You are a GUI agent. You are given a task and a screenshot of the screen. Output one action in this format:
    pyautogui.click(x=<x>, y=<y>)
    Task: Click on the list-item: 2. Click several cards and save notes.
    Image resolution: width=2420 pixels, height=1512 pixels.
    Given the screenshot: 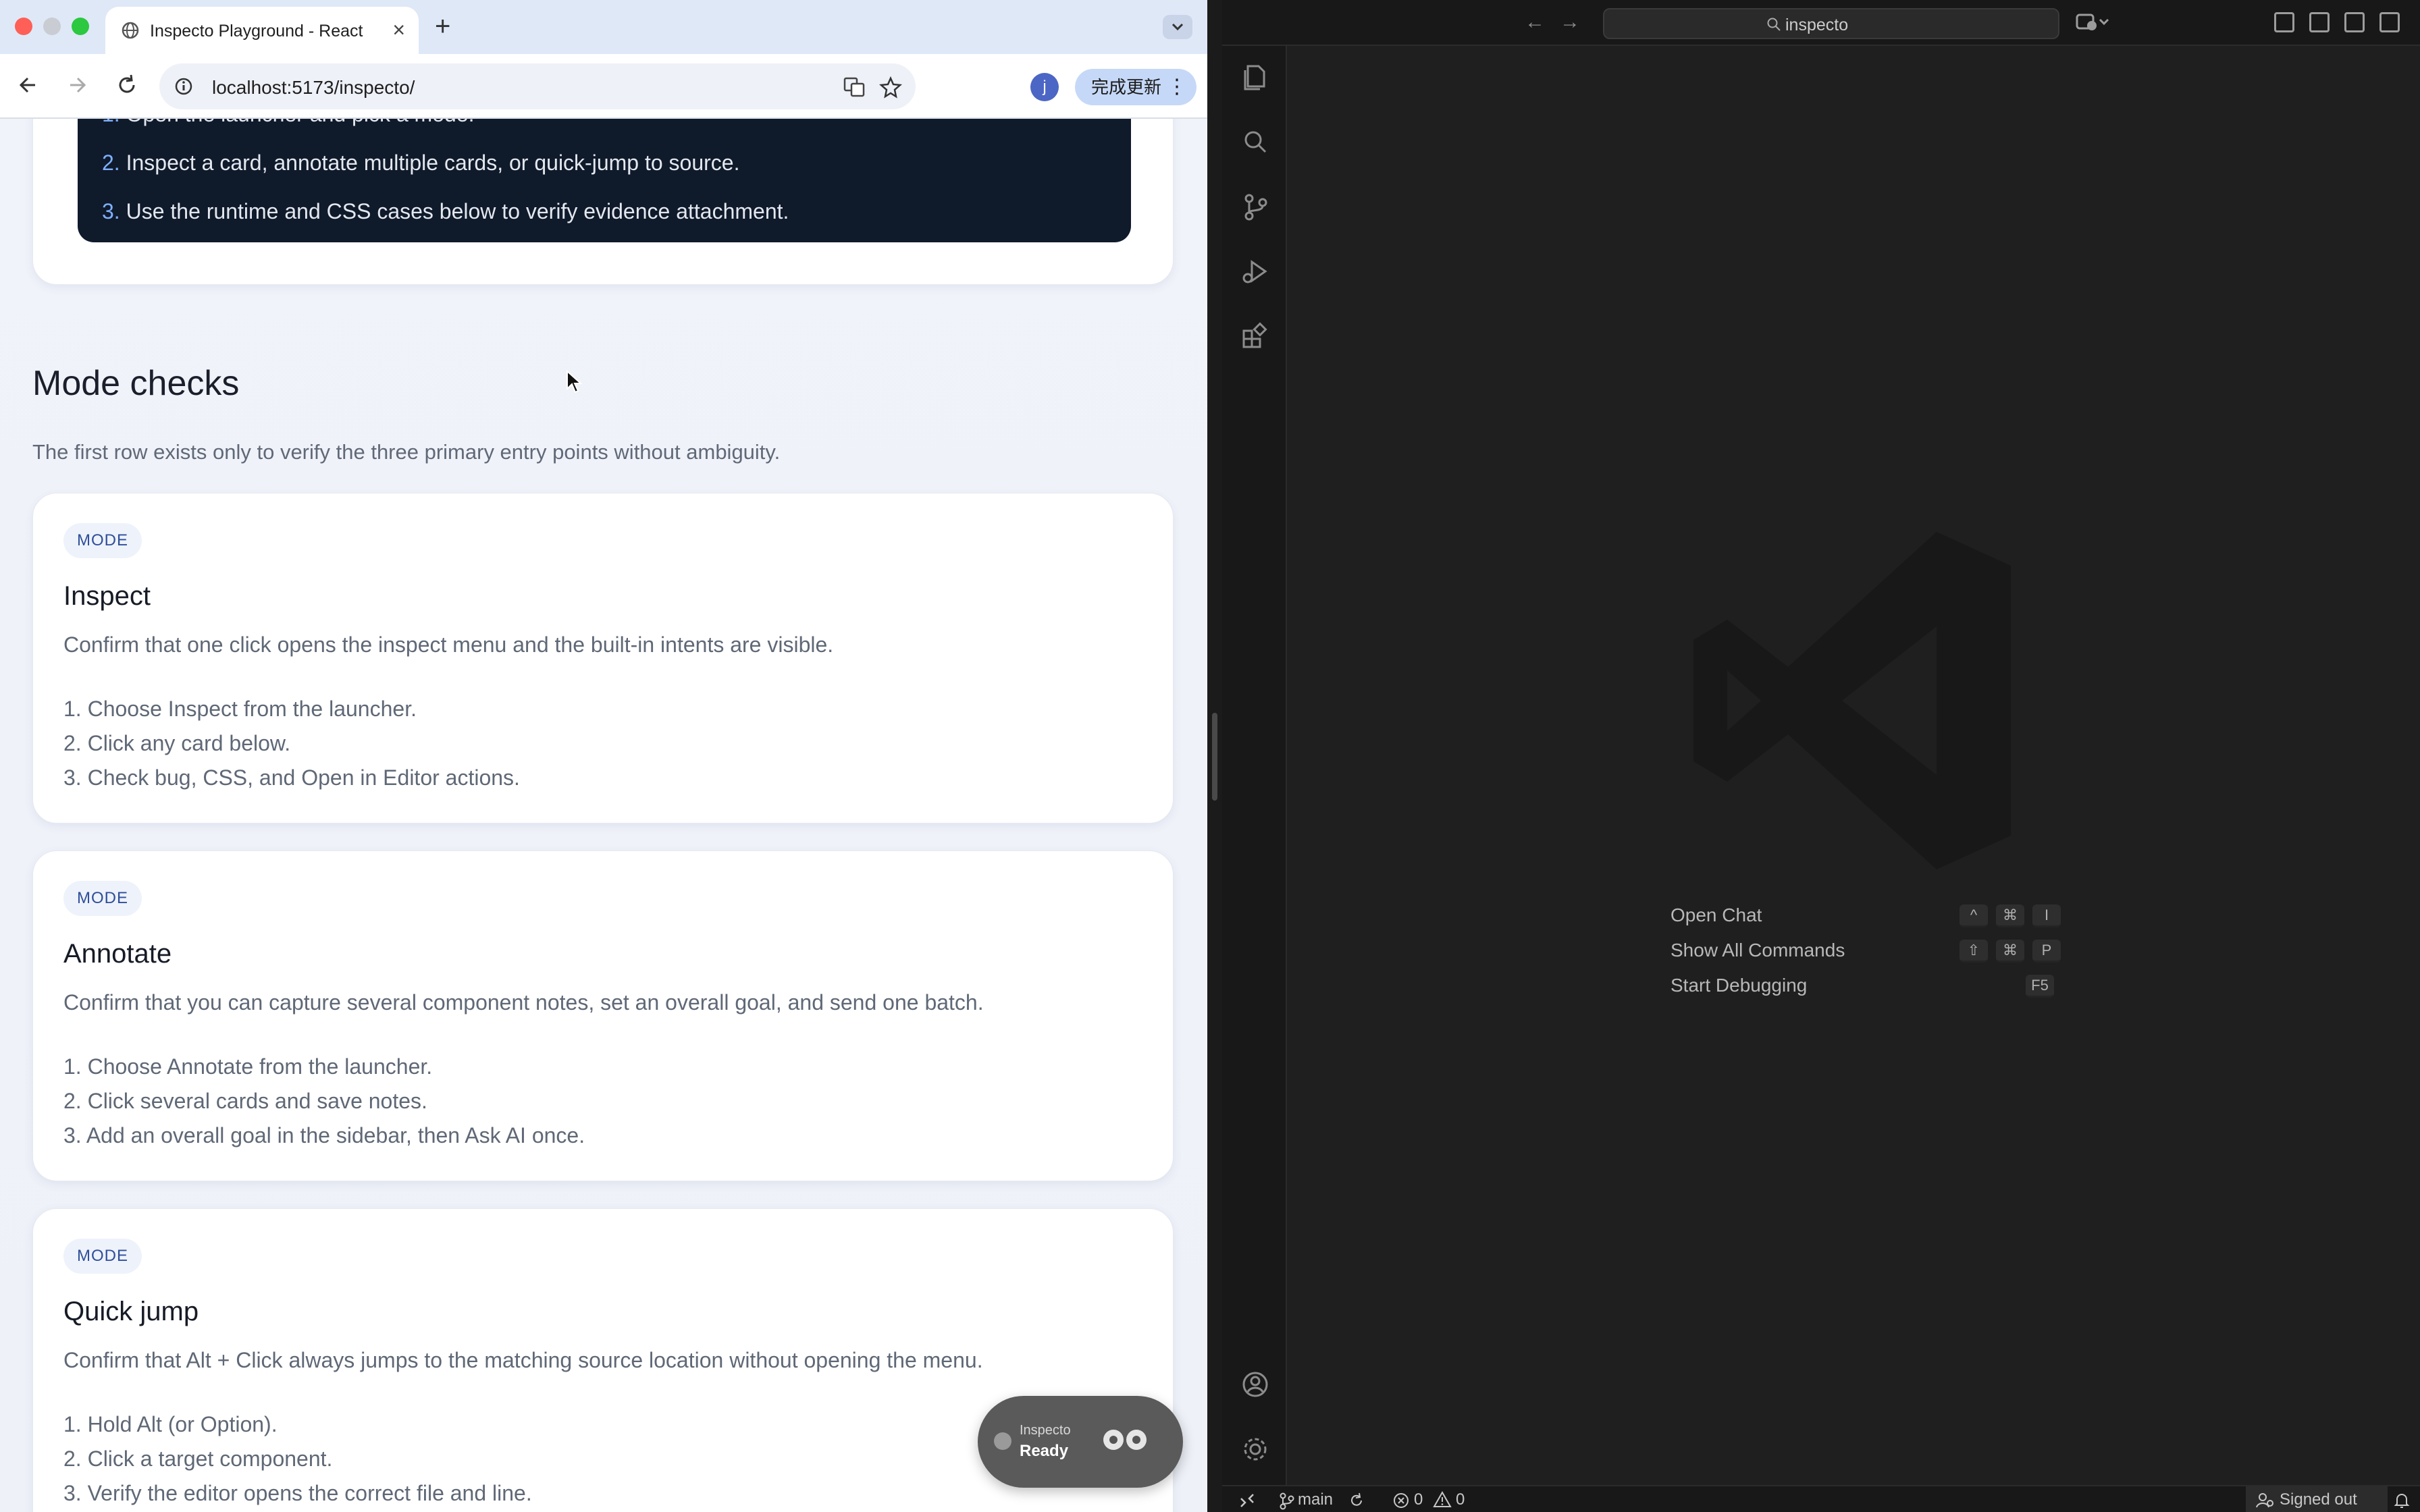 What is the action you would take?
    pyautogui.click(x=245, y=1101)
    